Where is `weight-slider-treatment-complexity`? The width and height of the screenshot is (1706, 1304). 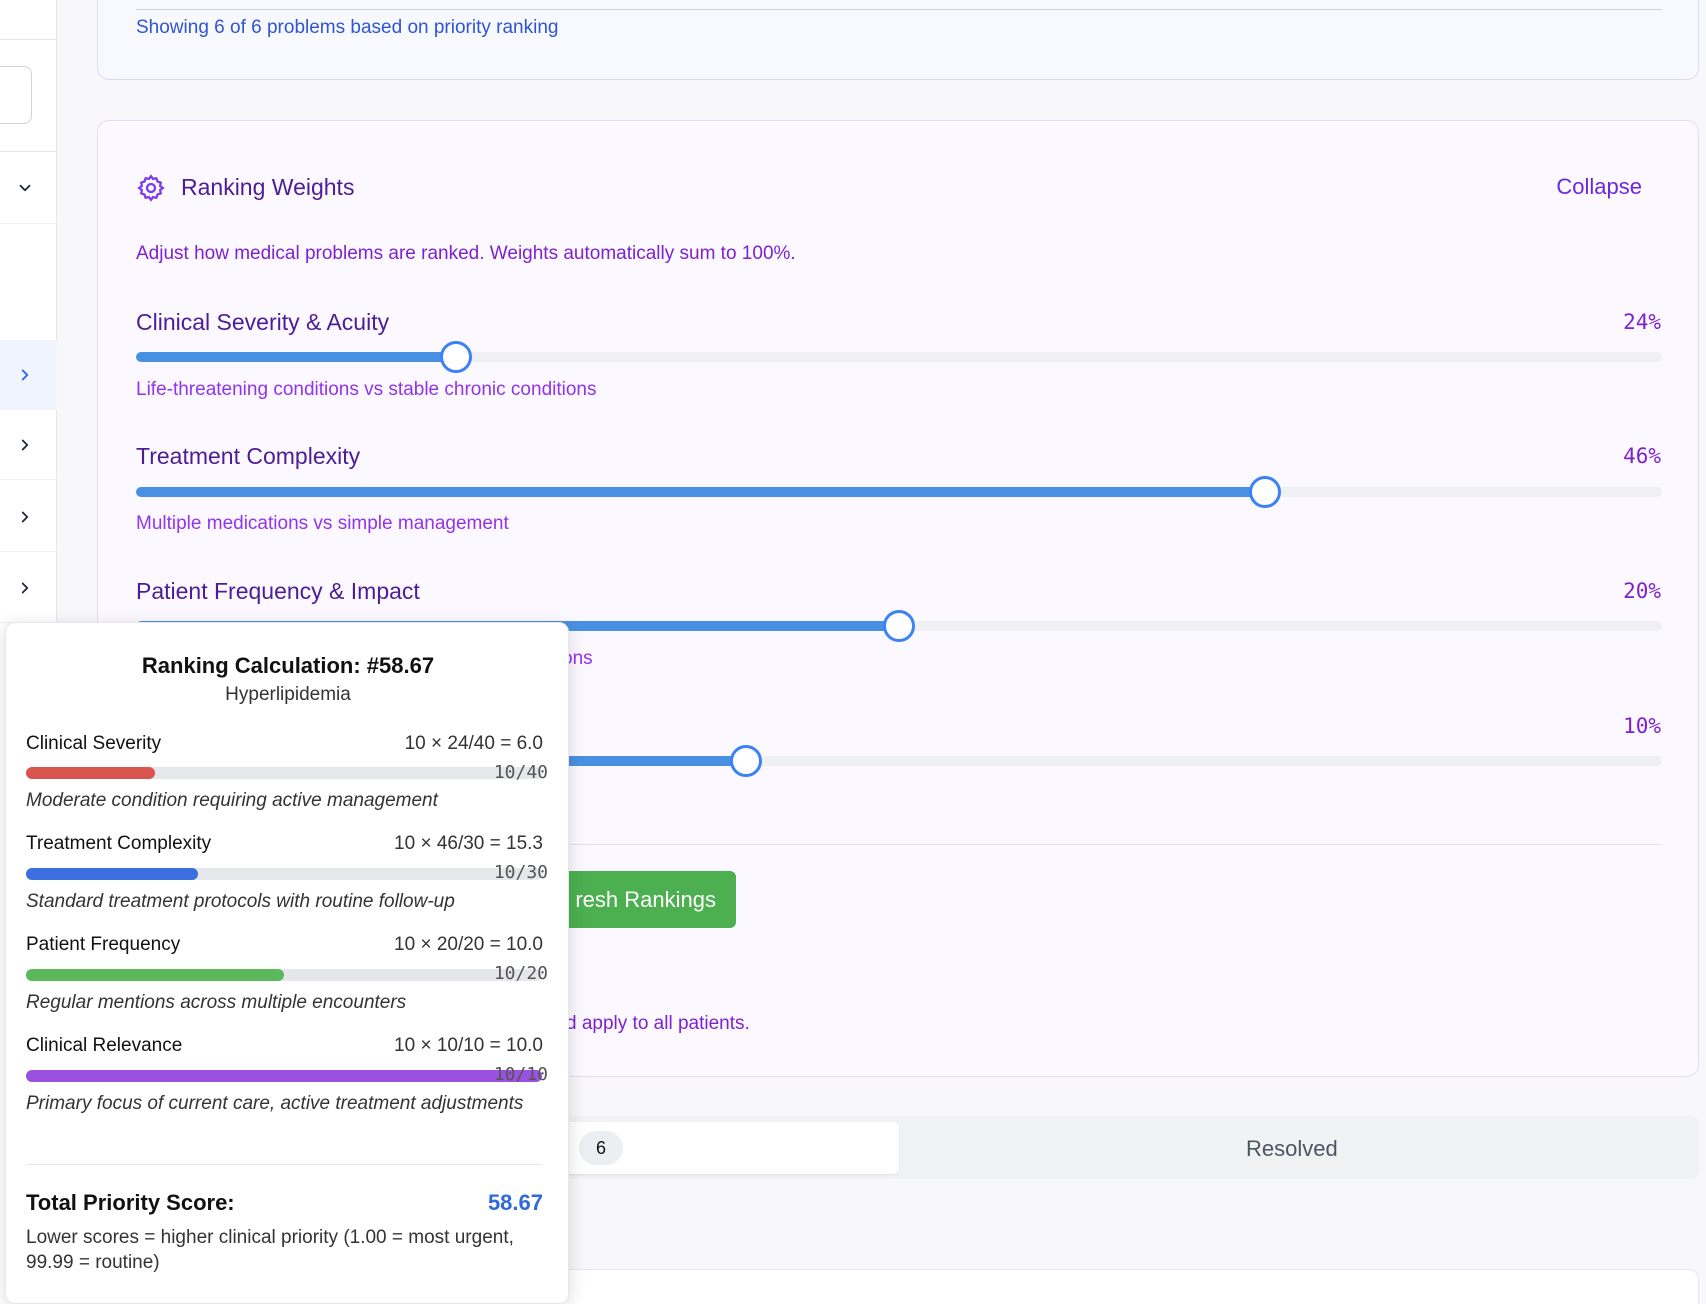 weight-slider-treatment-complexity is located at coordinates (899, 492).